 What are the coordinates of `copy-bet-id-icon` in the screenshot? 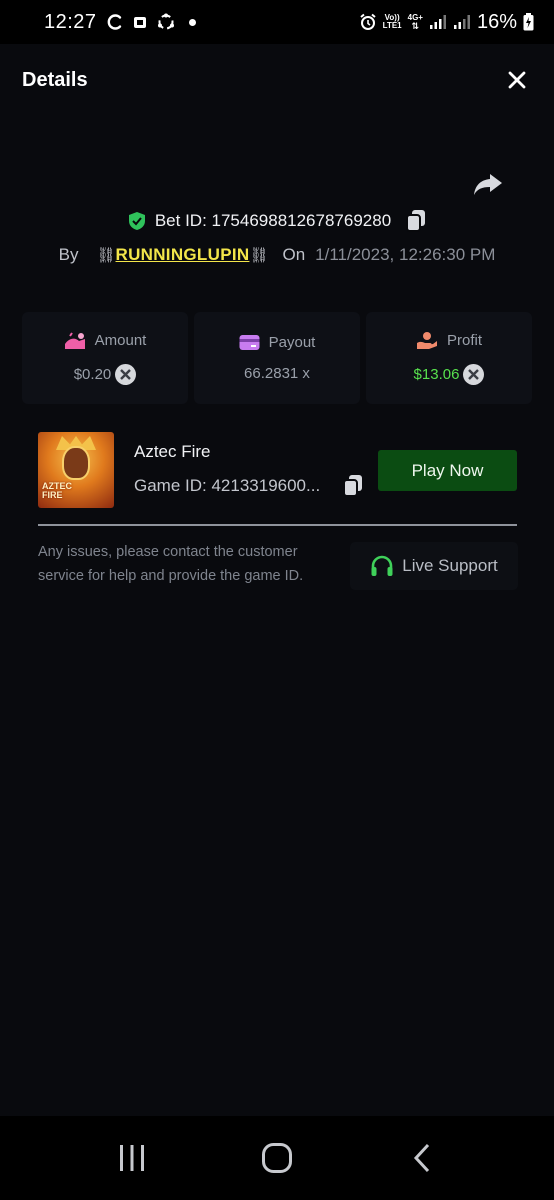 It's located at (416, 221).